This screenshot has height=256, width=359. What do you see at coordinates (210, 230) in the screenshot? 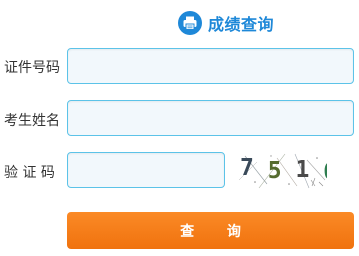
I see `query-button: 查 询` at bounding box center [210, 230].